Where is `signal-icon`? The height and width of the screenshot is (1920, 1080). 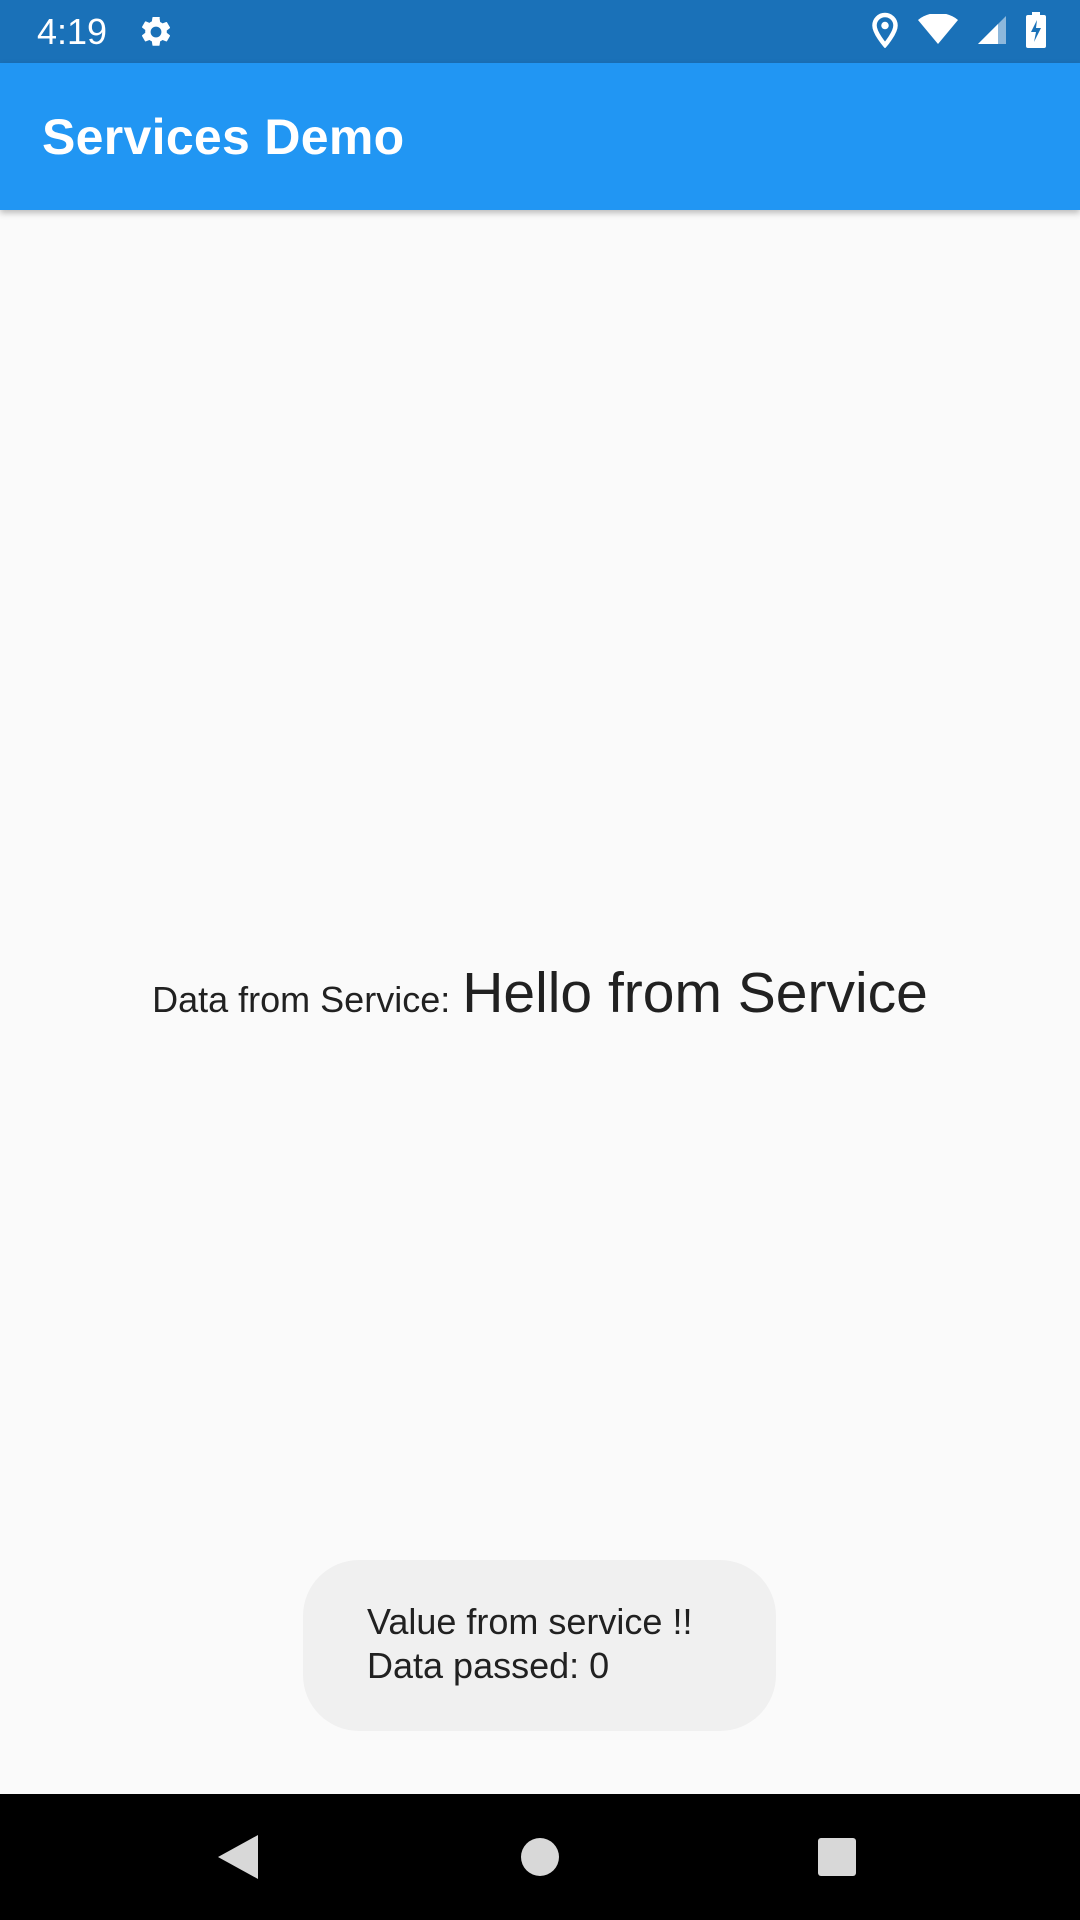 signal-icon is located at coordinates (992, 32).